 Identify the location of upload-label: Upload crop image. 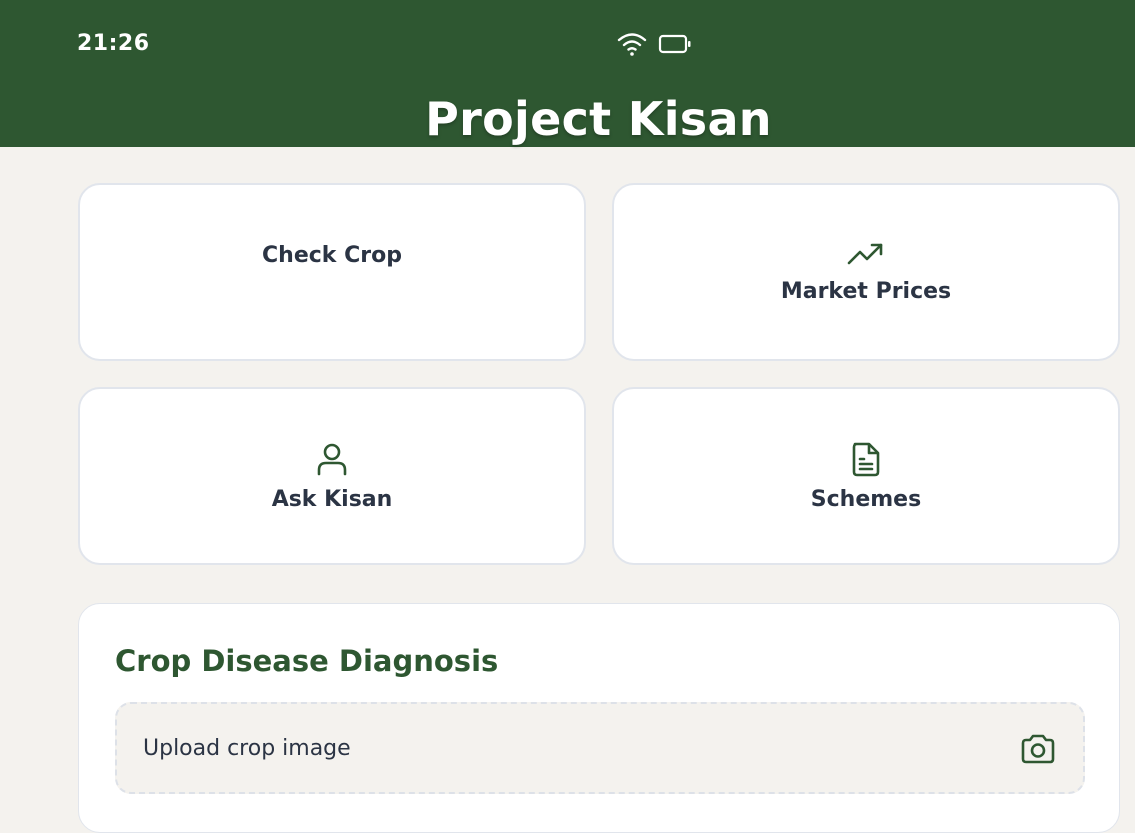
(247, 748).